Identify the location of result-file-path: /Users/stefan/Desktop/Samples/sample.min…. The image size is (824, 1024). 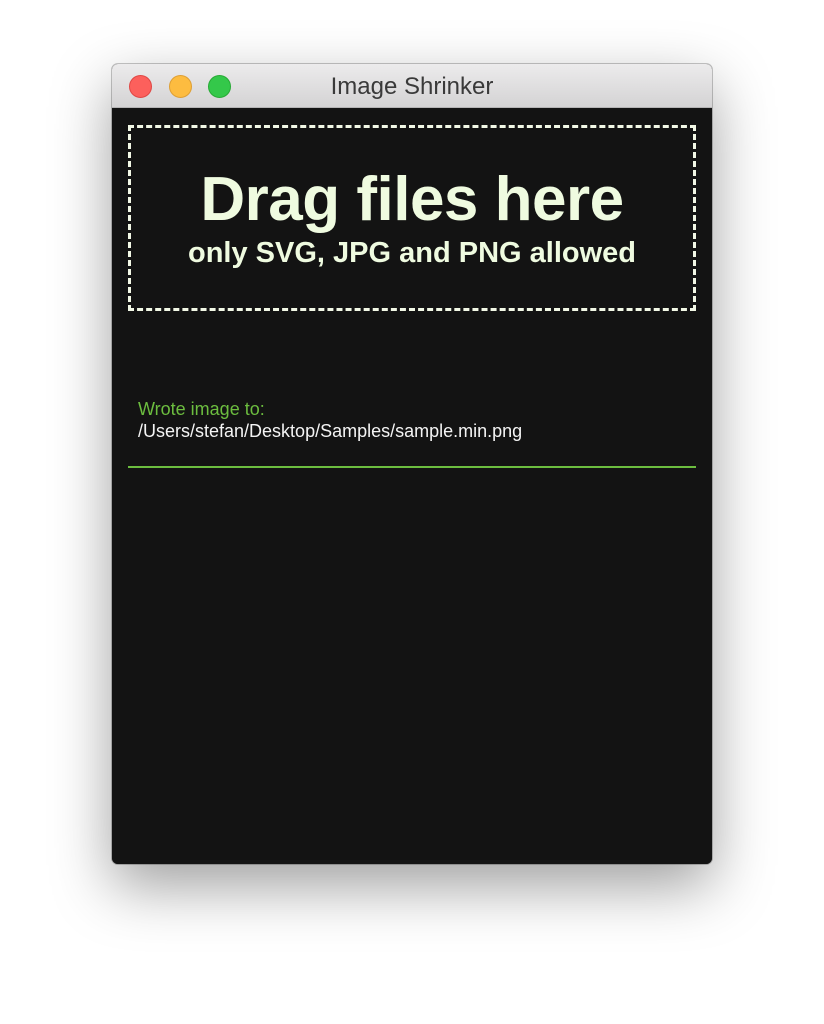
(330, 431).